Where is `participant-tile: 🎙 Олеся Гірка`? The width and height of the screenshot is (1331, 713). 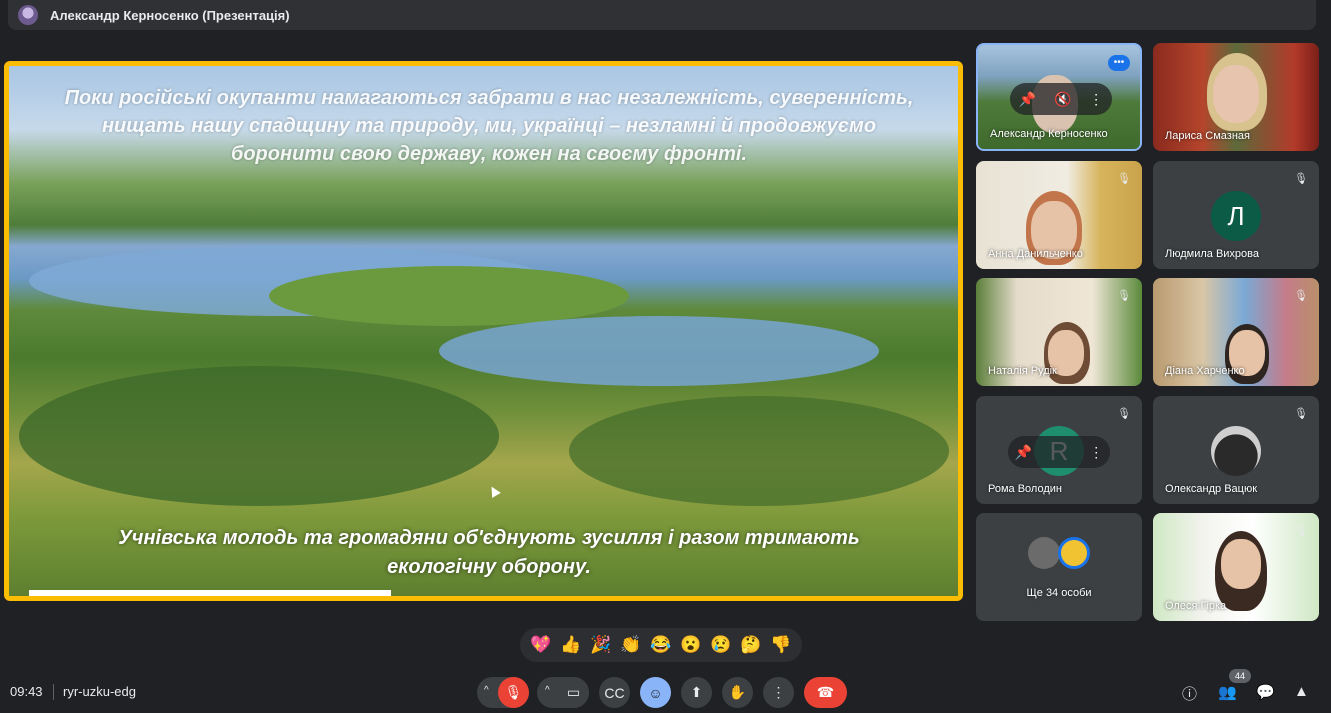 participant-tile: 🎙 Олеся Гірка is located at coordinates (1236, 567).